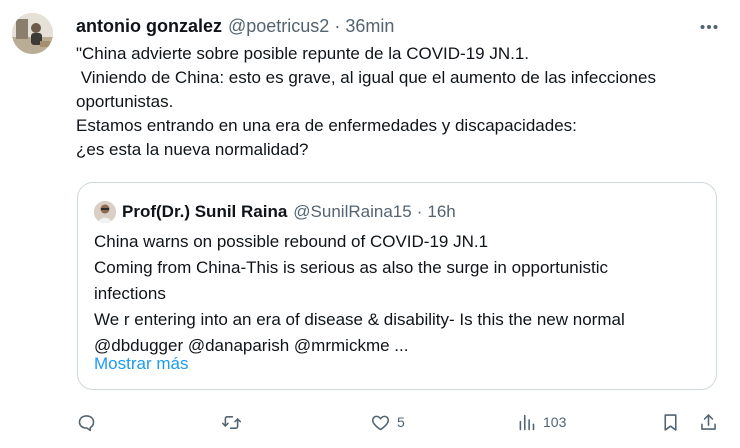 This screenshot has width=740, height=448. I want to click on share-button, so click(708, 422).